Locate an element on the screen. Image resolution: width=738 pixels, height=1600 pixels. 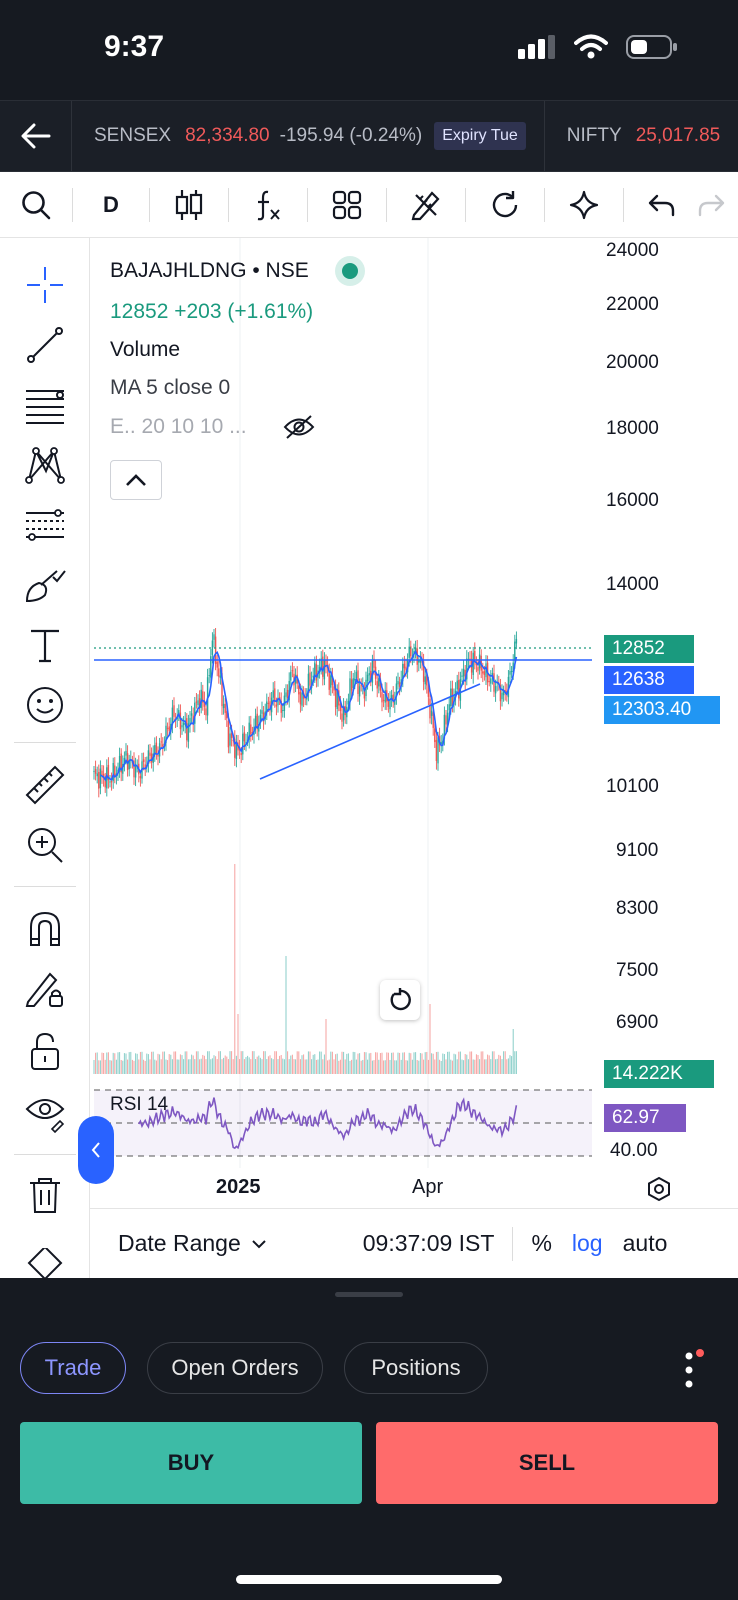
expand-toolbar-tab is located at coordinates (96, 1150).